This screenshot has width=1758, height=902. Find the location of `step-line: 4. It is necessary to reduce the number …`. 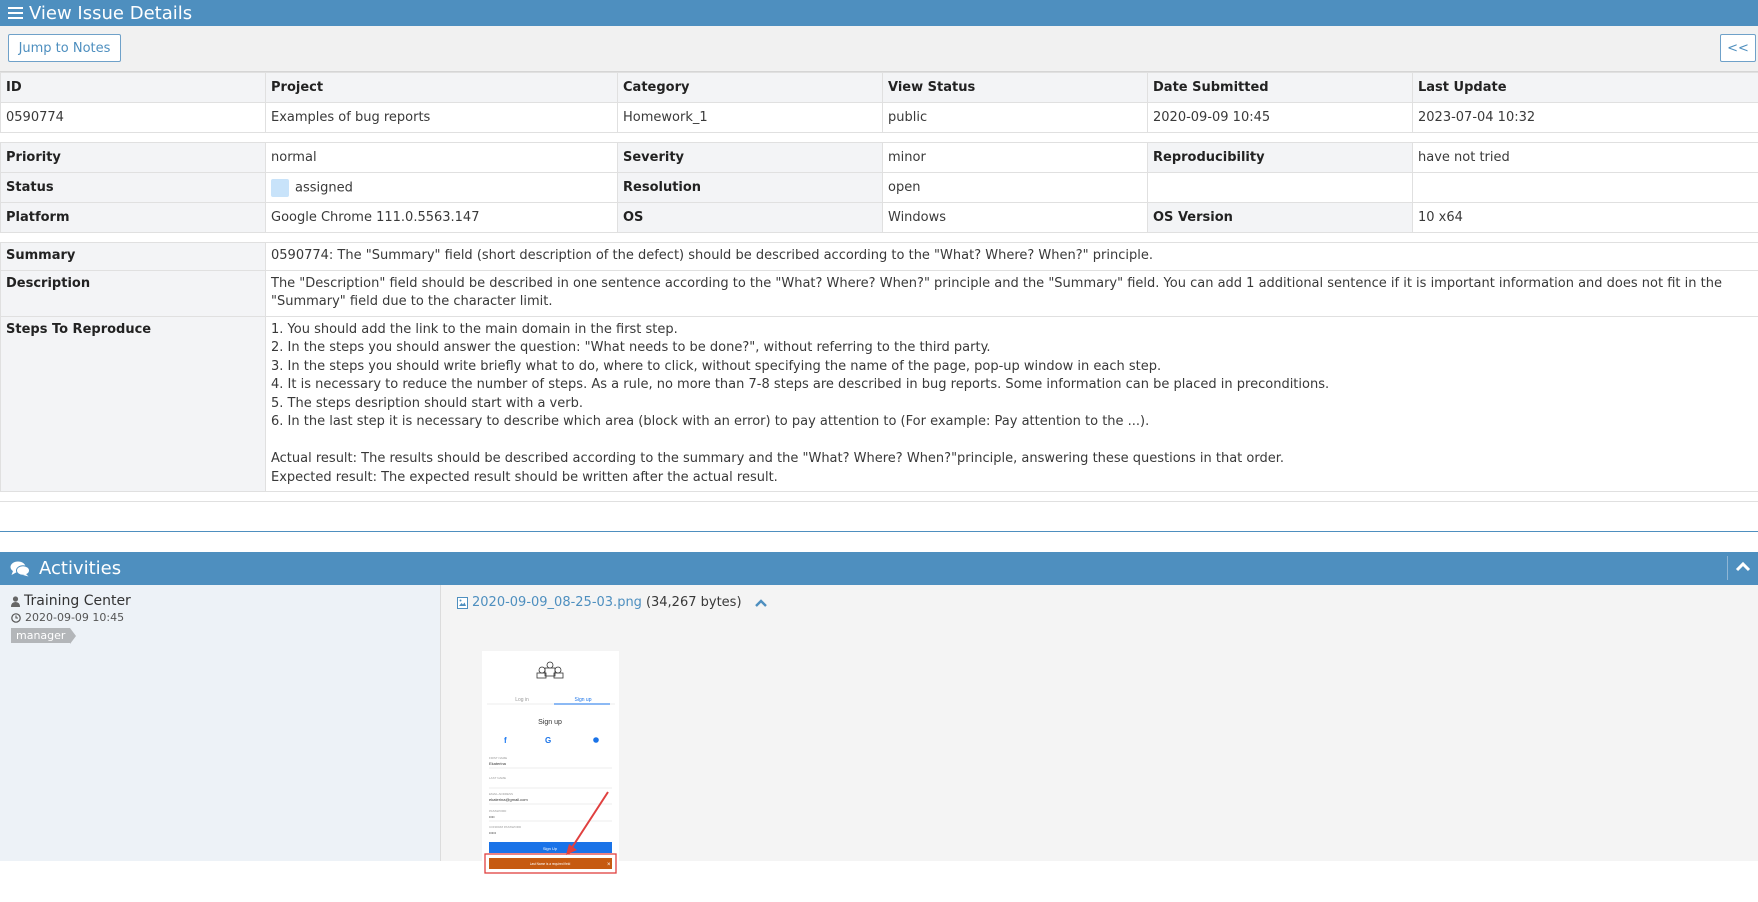

step-line: 4. It is necessary to reduce the number … is located at coordinates (800, 384).